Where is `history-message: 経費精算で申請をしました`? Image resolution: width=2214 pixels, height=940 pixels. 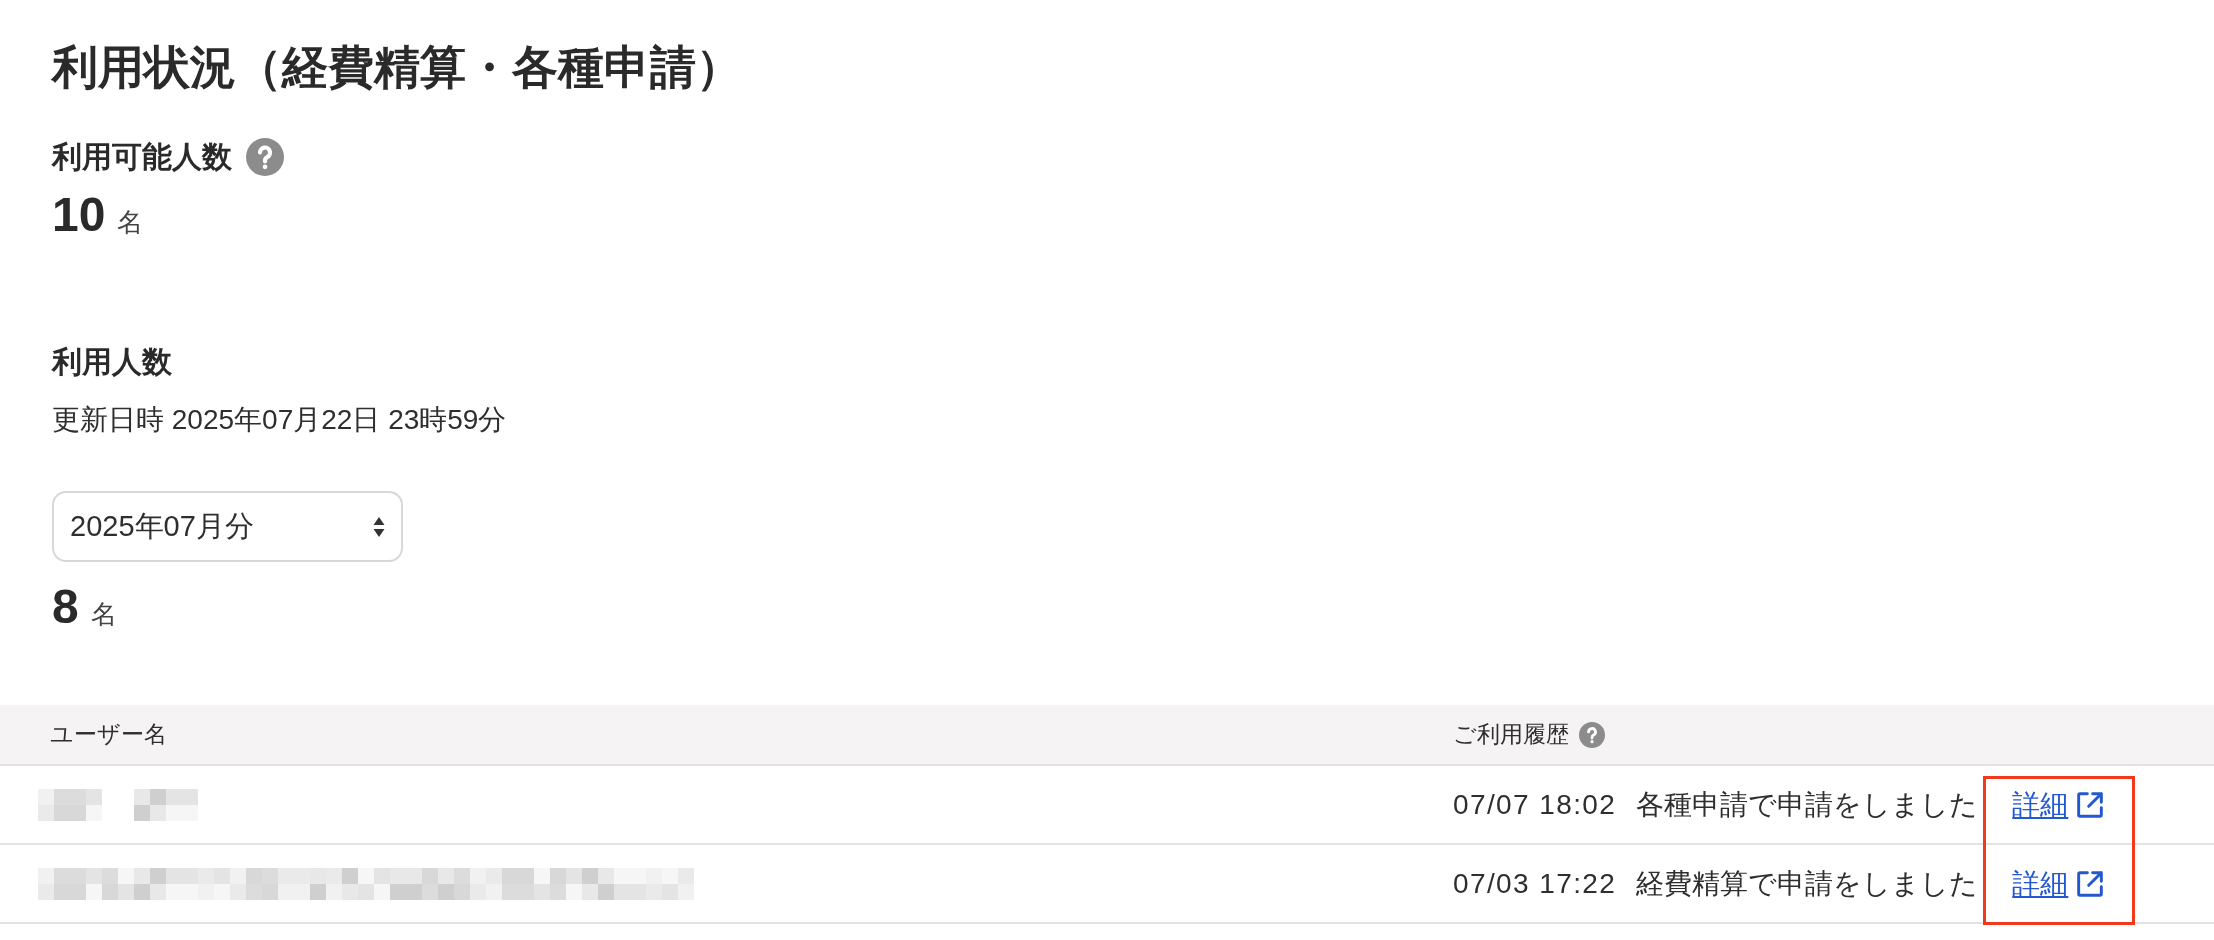 history-message: 経費精算で申請をしました is located at coordinates (1807, 883).